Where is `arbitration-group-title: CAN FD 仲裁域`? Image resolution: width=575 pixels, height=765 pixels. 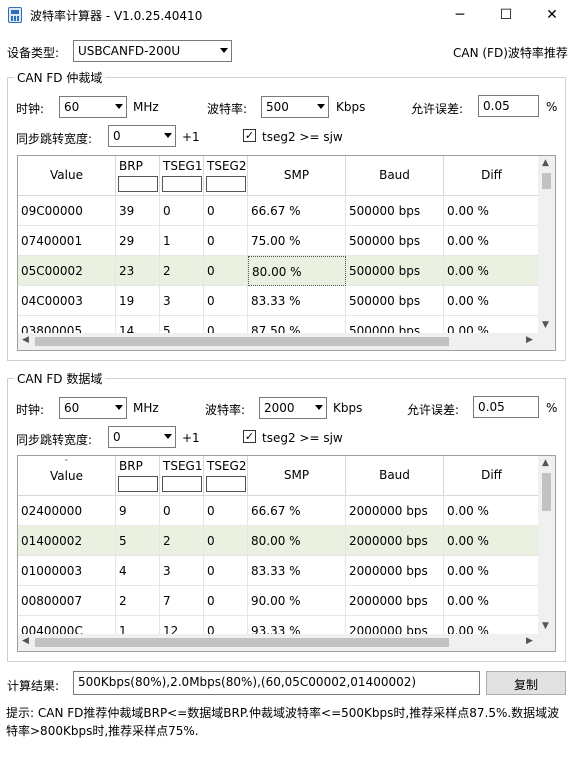
arbitration-group-title: CAN FD 仲裁域 is located at coordinates (60, 77).